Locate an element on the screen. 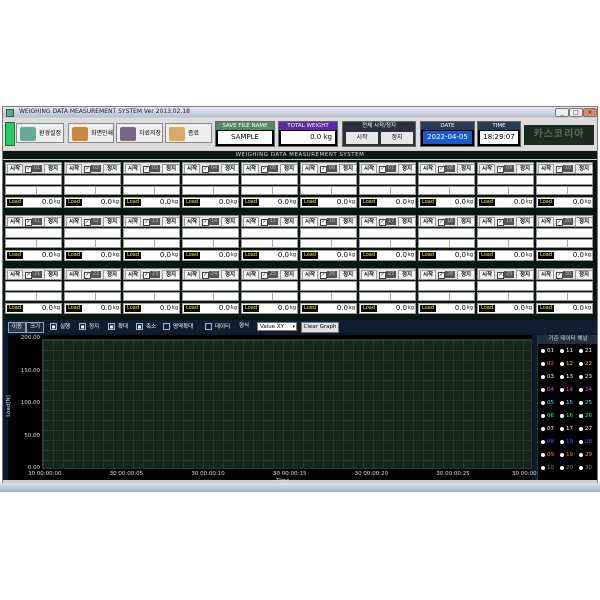  maximize-button: □ is located at coordinates (576, 112).